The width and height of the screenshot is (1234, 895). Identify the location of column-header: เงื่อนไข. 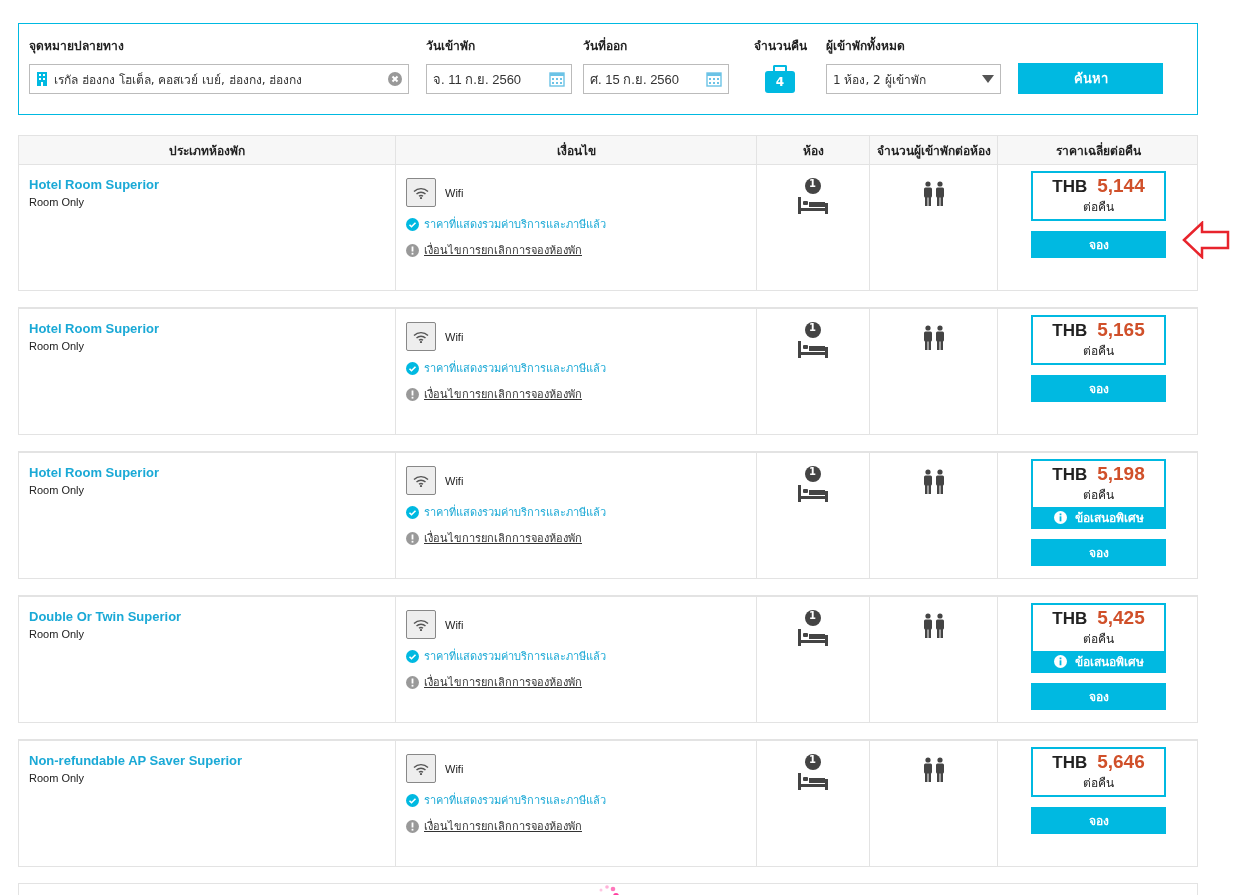
(575, 150).